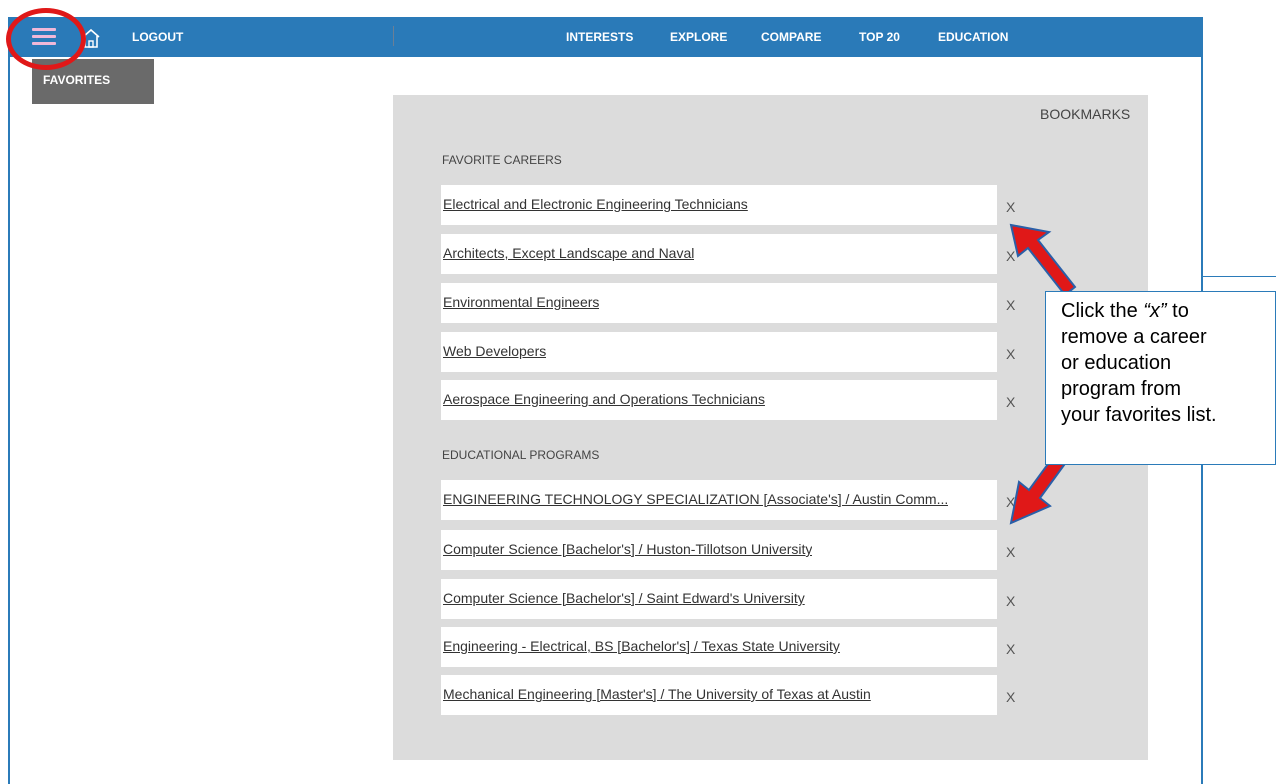 The width and height of the screenshot is (1276, 784). Describe the element at coordinates (1139, 415) in the screenshot. I see `callout-line-5: your favorites list.` at that location.